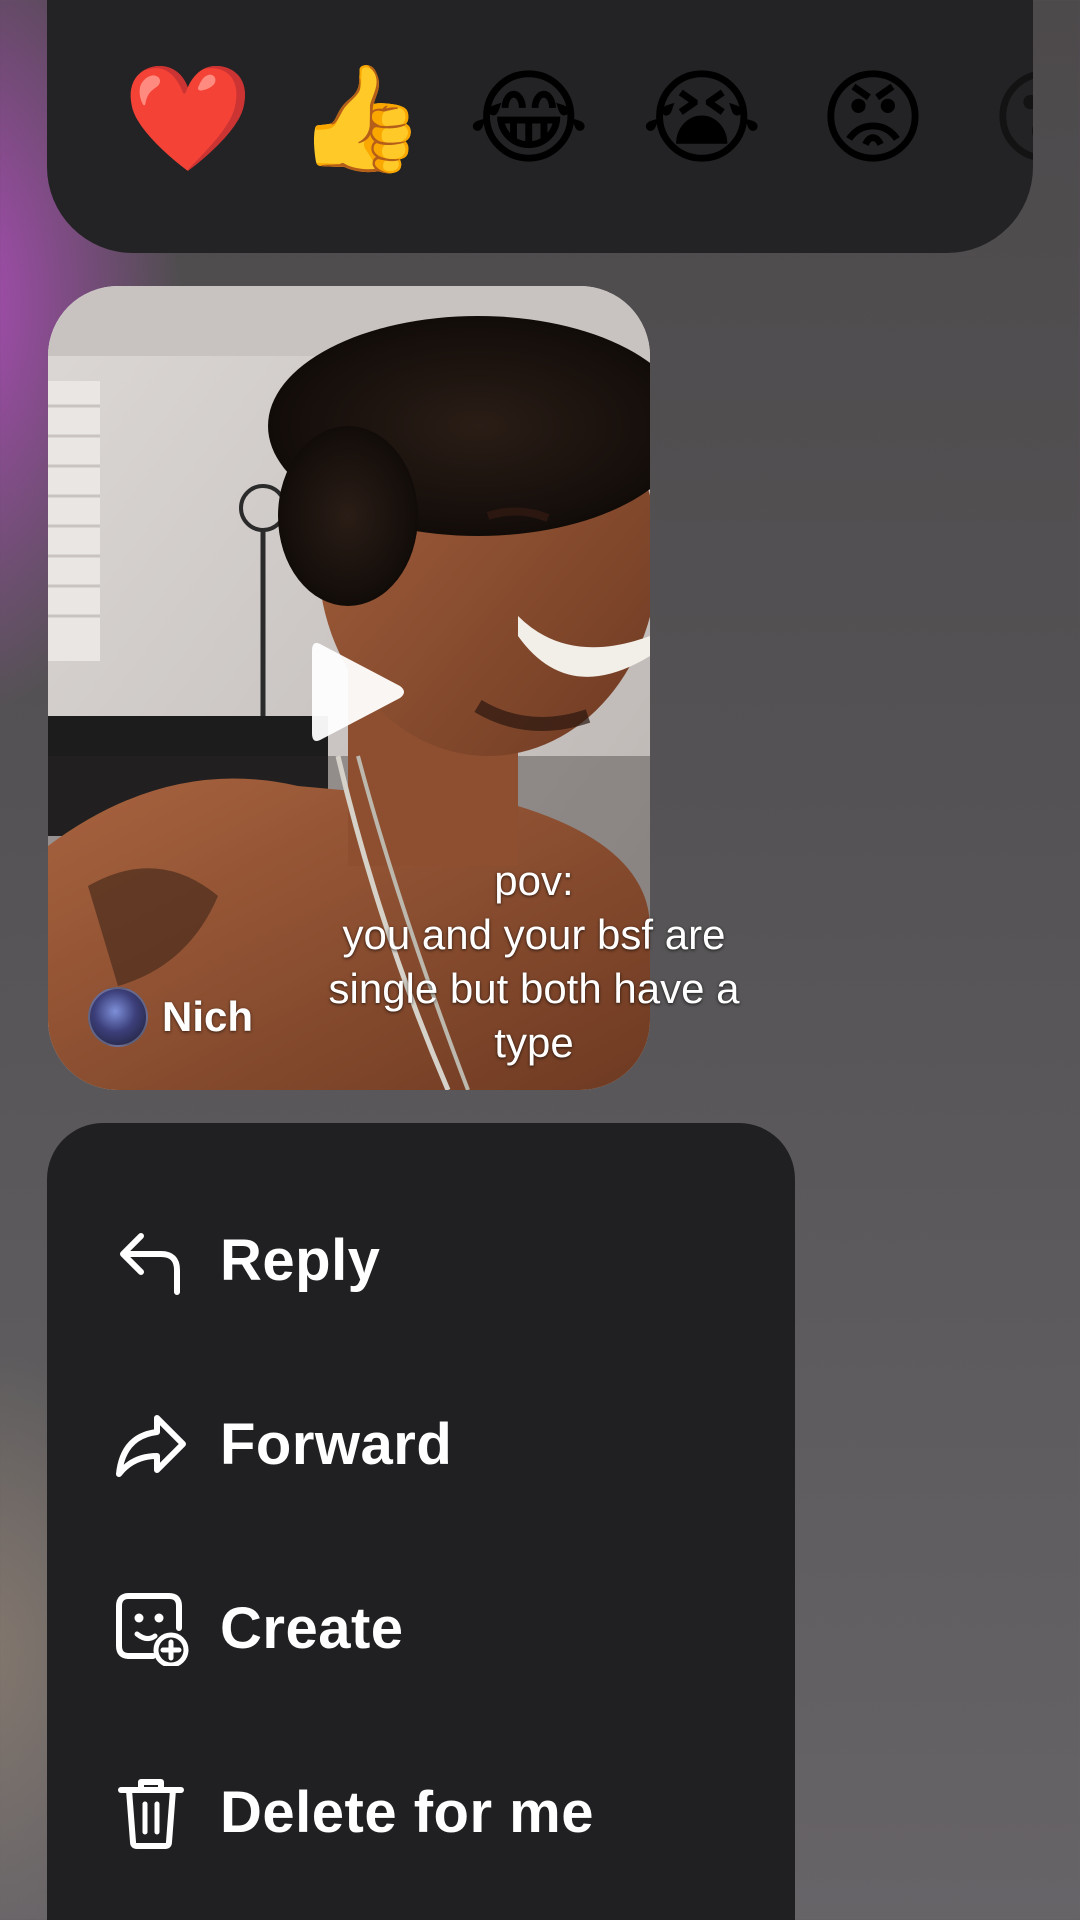 This screenshot has height=1920, width=1080. What do you see at coordinates (150, 1264) in the screenshot?
I see `reply-icon` at bounding box center [150, 1264].